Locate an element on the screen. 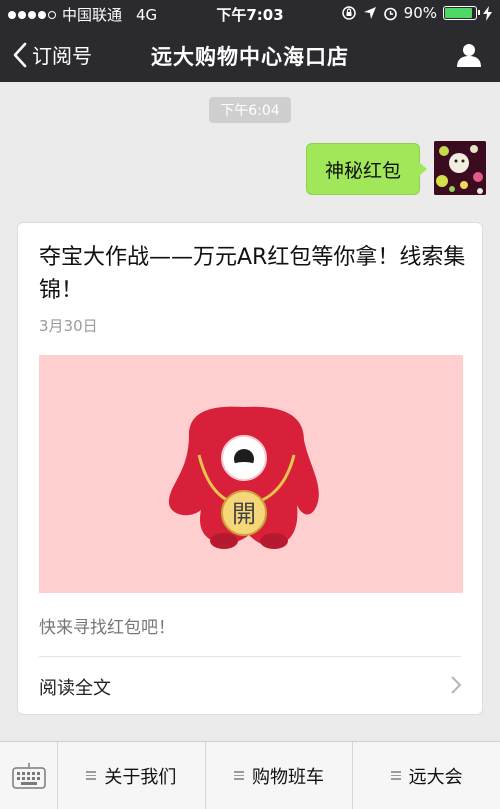 Image resolution: width=500 pixels, height=809 pixels. article-description: 快来寻找红包吧！ is located at coordinates (107, 628).